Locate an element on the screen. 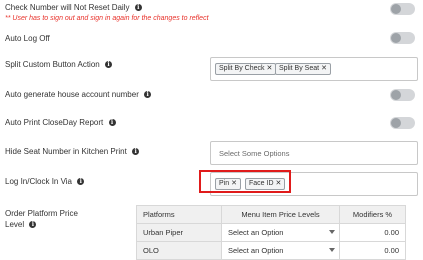 This screenshot has width=423, height=260. split-custom-button-action-label: Split Custom Button Action i is located at coordinates (58, 64).